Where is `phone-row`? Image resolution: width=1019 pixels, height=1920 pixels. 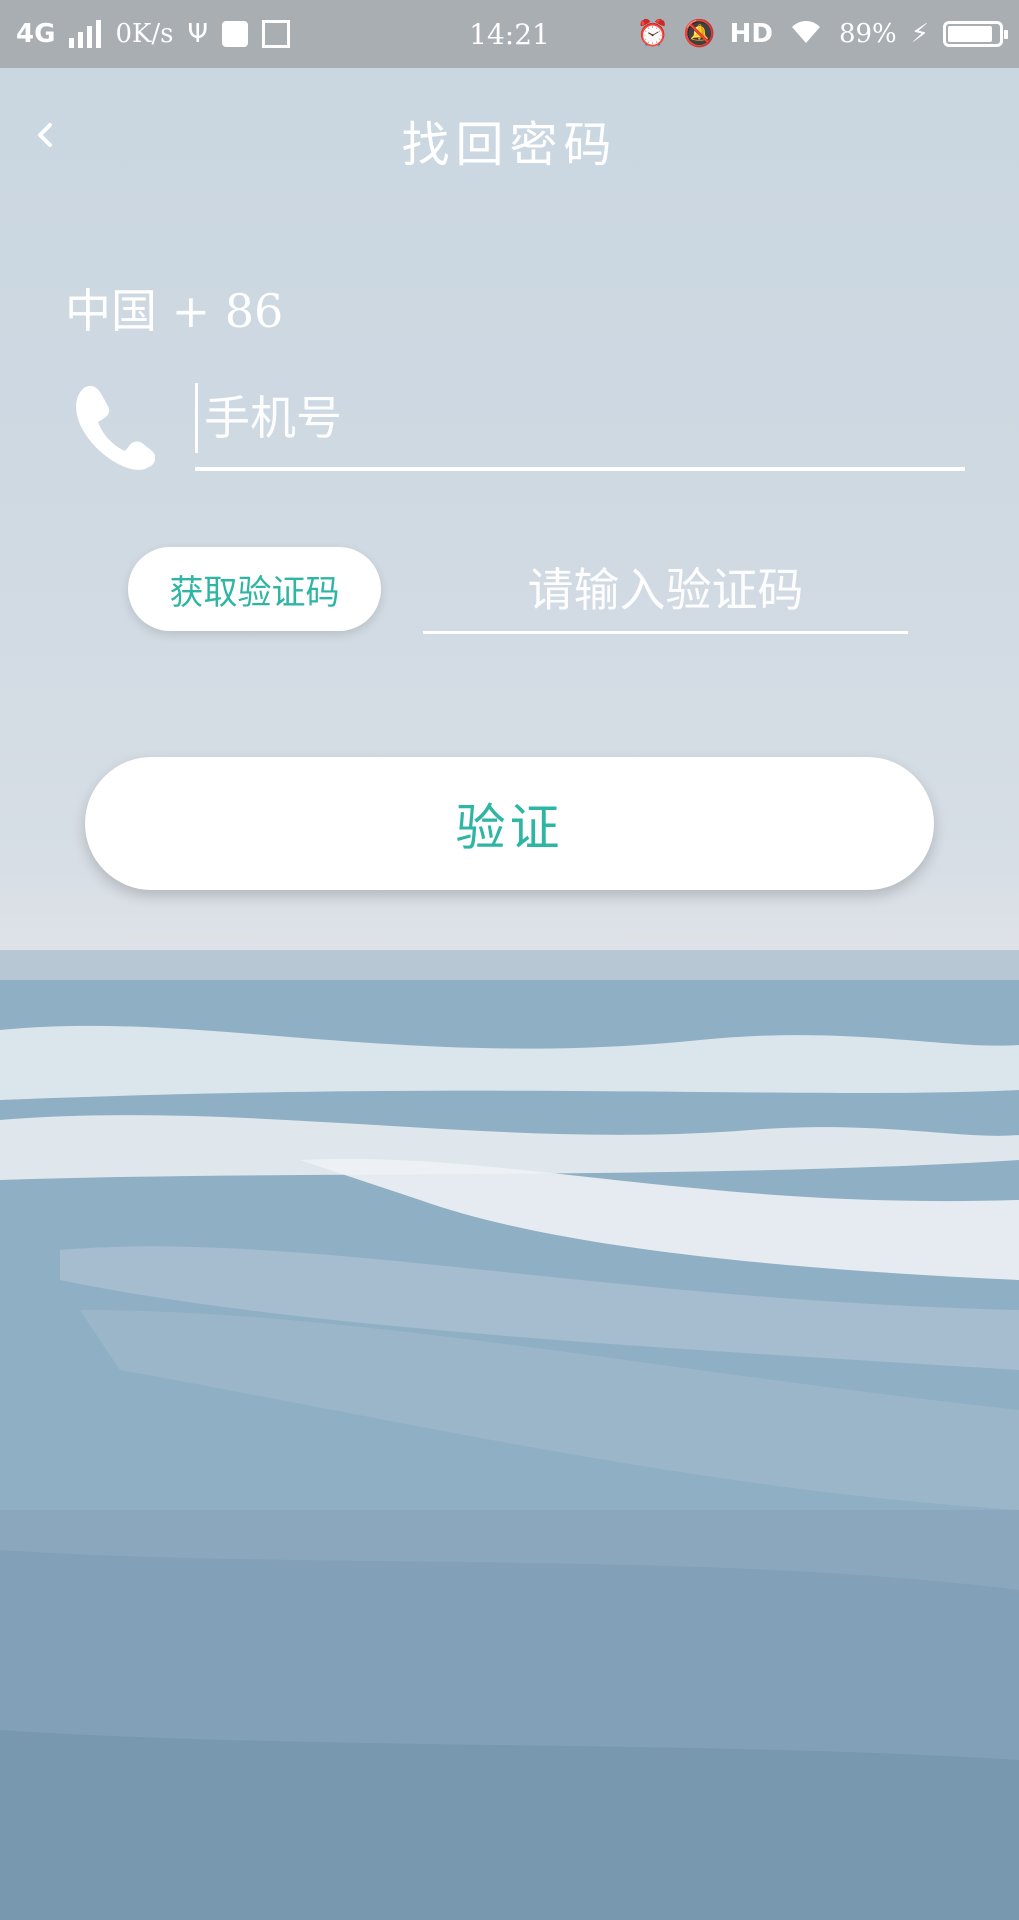
phone-row is located at coordinates (520, 425).